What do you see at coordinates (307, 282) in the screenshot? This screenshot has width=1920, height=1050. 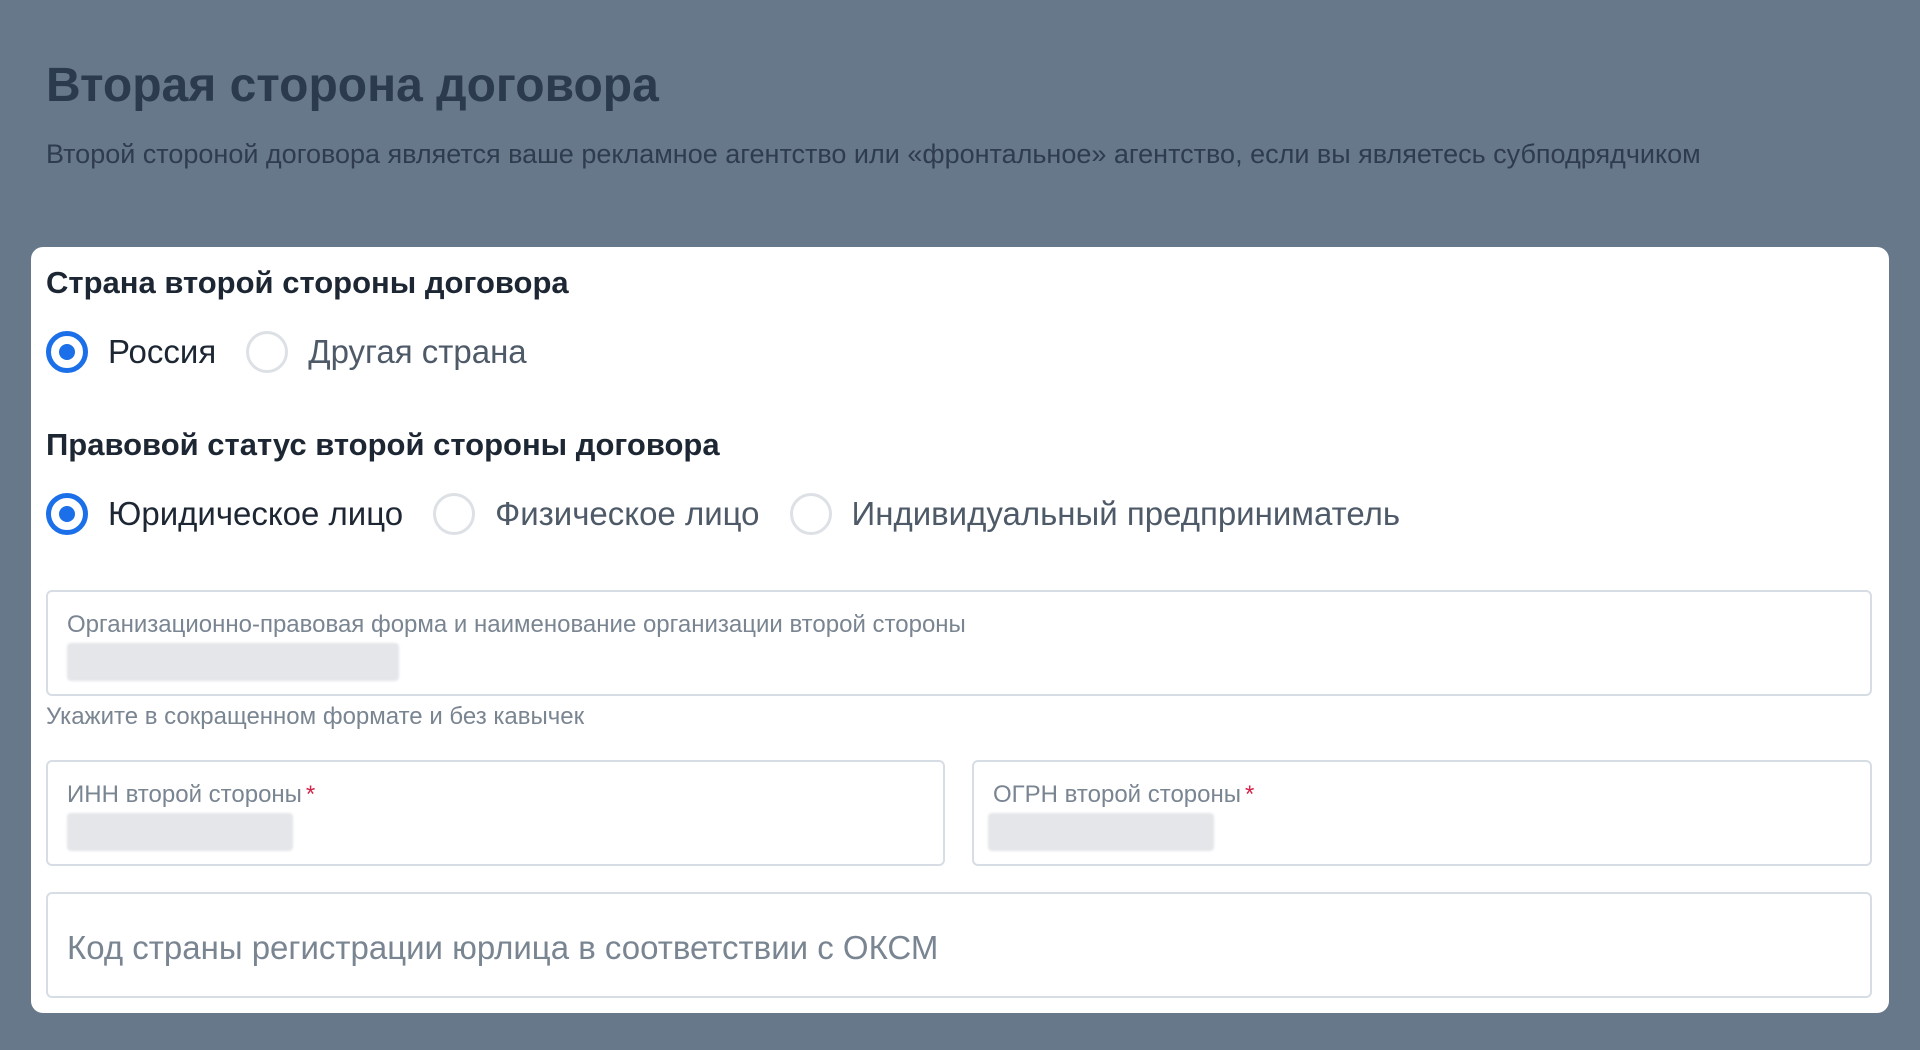 I see `country-section-title: Страна второй стороны договора` at bounding box center [307, 282].